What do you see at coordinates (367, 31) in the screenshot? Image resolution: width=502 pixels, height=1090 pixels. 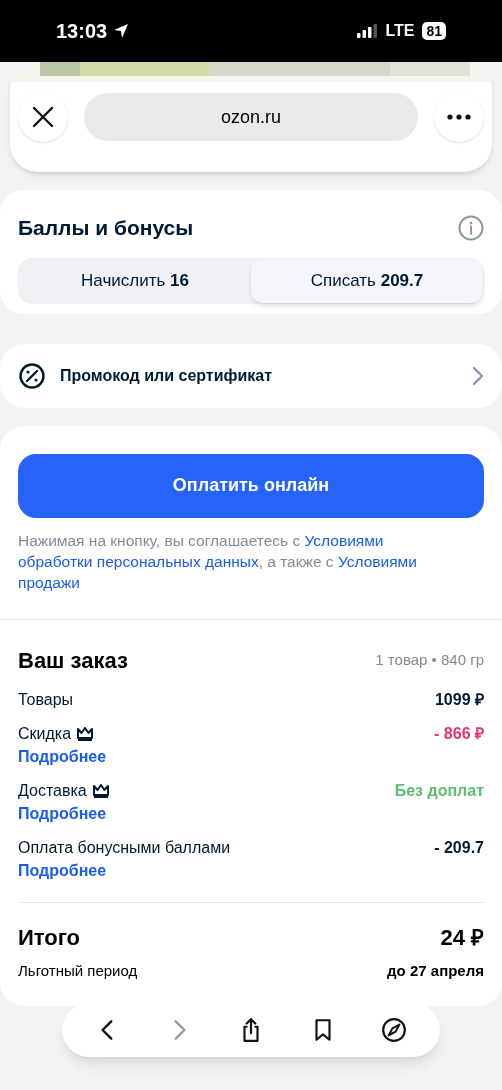 I see `signal-icon` at bounding box center [367, 31].